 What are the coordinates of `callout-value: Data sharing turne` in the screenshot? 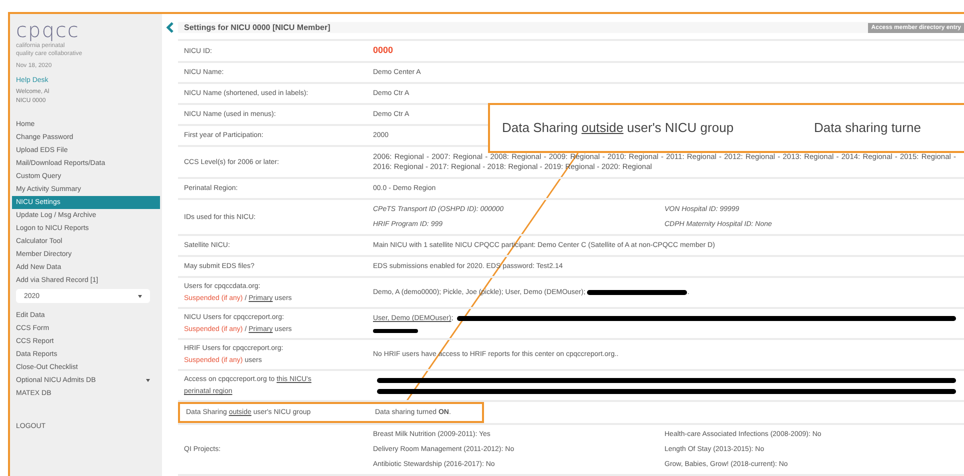 It's located at (867, 128).